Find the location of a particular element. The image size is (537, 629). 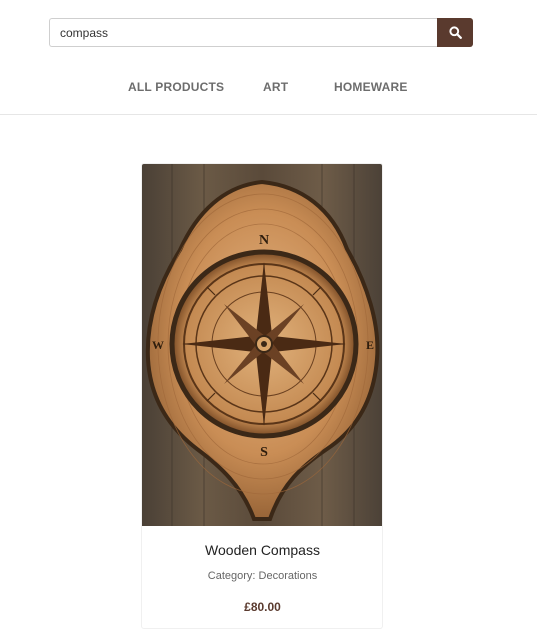

nav-art: ART is located at coordinates (275, 87).